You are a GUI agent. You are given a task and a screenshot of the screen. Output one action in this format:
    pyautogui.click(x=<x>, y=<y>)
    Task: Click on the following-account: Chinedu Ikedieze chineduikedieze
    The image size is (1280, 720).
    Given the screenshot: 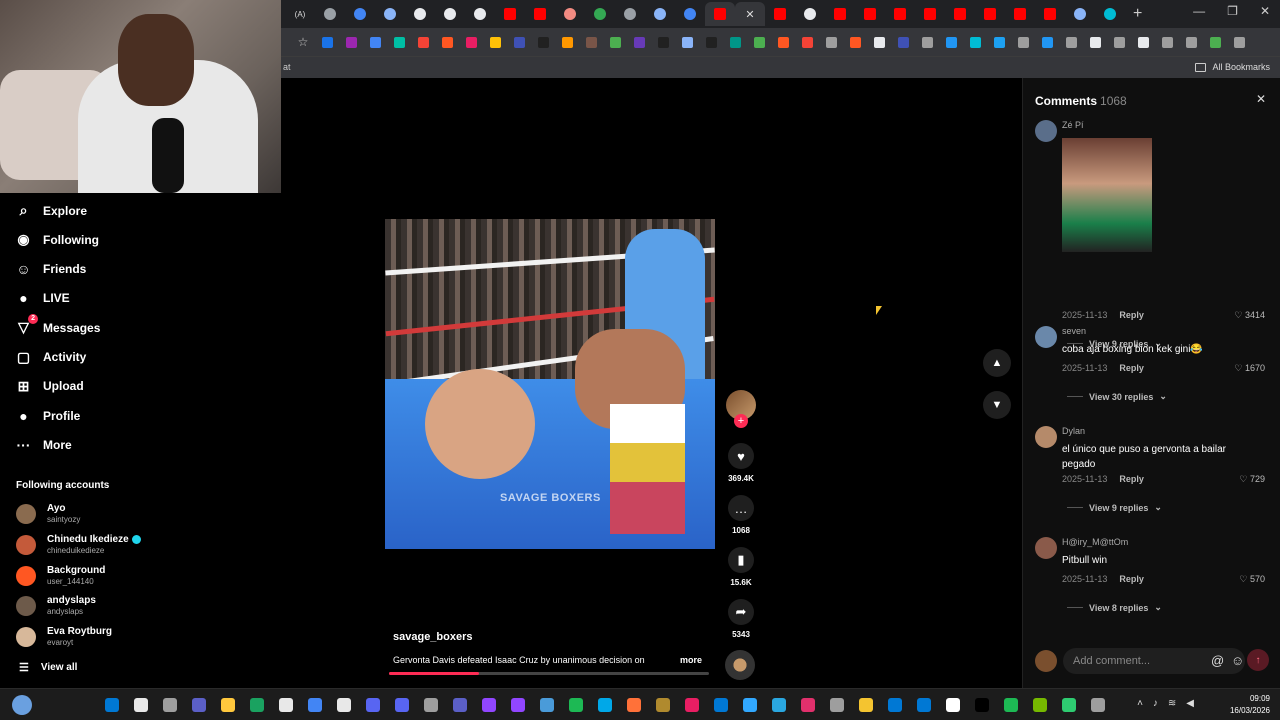 What is the action you would take?
    pyautogui.click(x=78, y=545)
    